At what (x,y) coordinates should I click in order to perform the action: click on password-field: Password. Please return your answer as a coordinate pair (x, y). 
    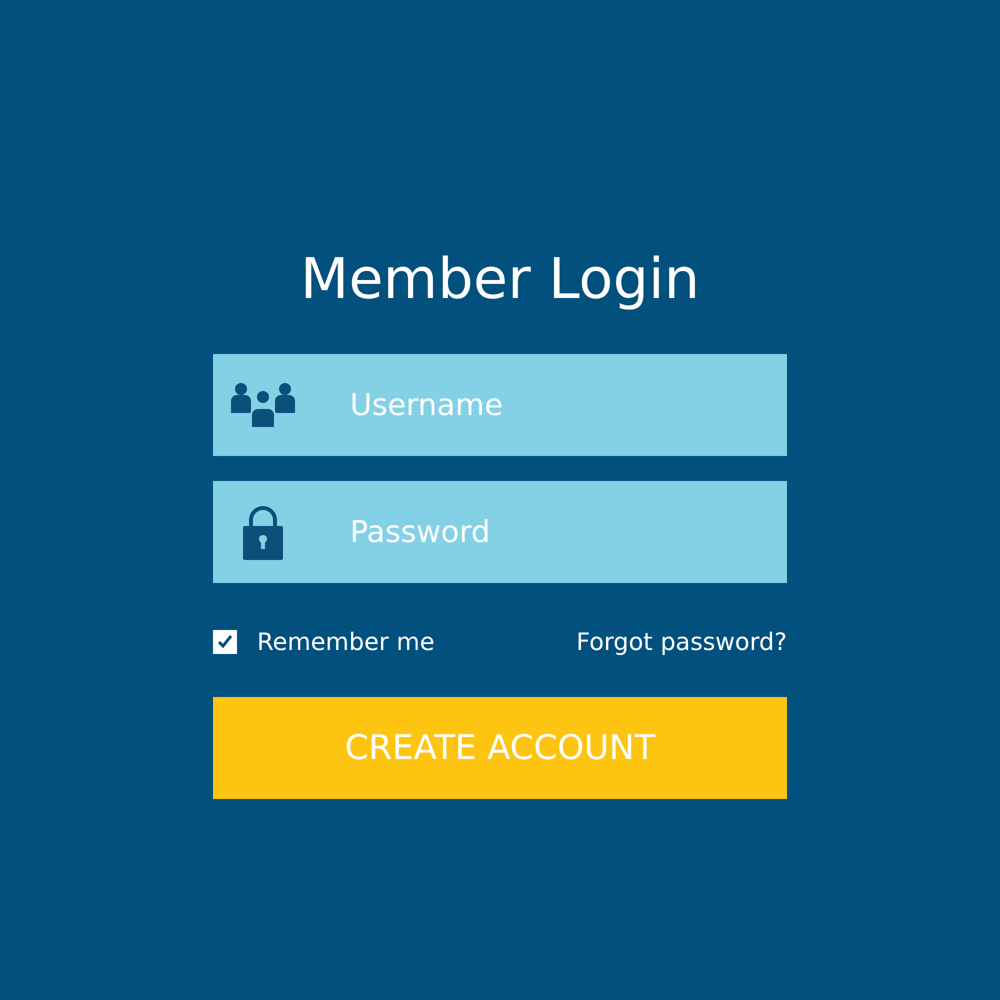
    Looking at the image, I should click on (500, 532).